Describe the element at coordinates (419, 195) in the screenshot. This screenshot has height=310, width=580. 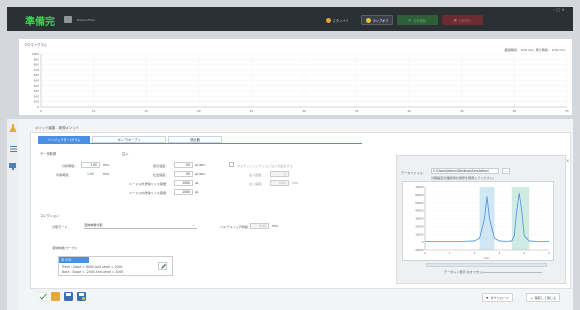
I see `graph-y-tick: 60000` at that location.